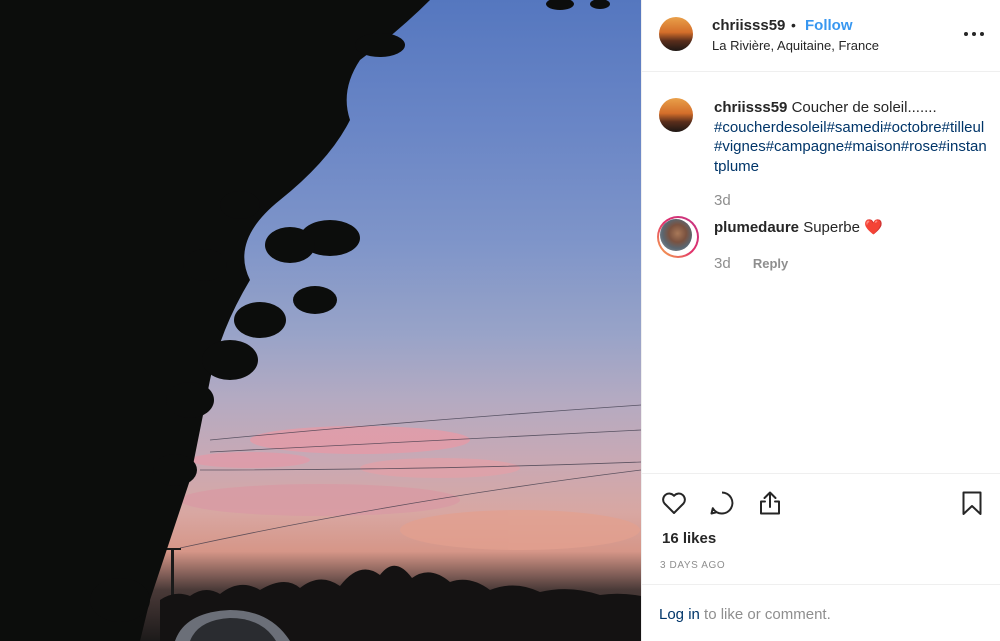 This screenshot has height=641, width=1000. I want to click on post-date: 3 DAYS AGO, so click(692, 565).